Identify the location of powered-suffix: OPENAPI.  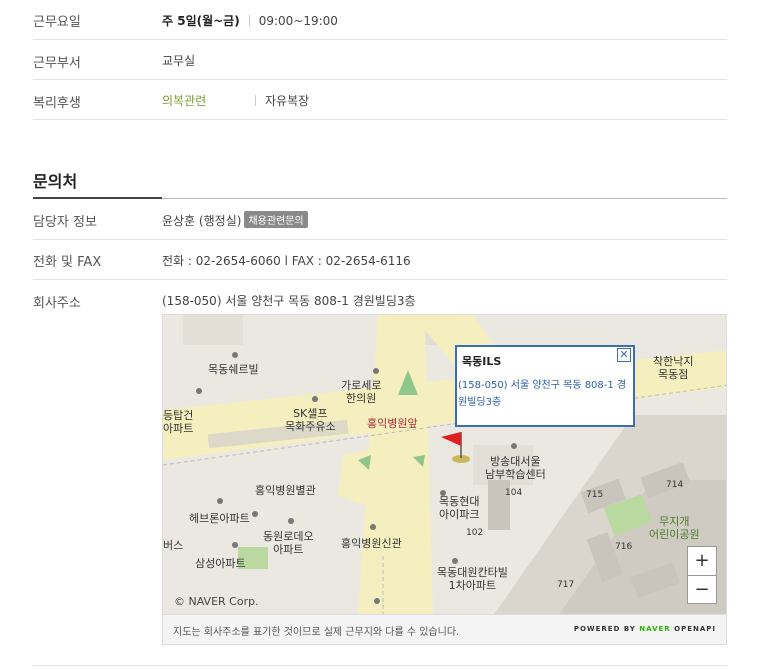
(695, 629).